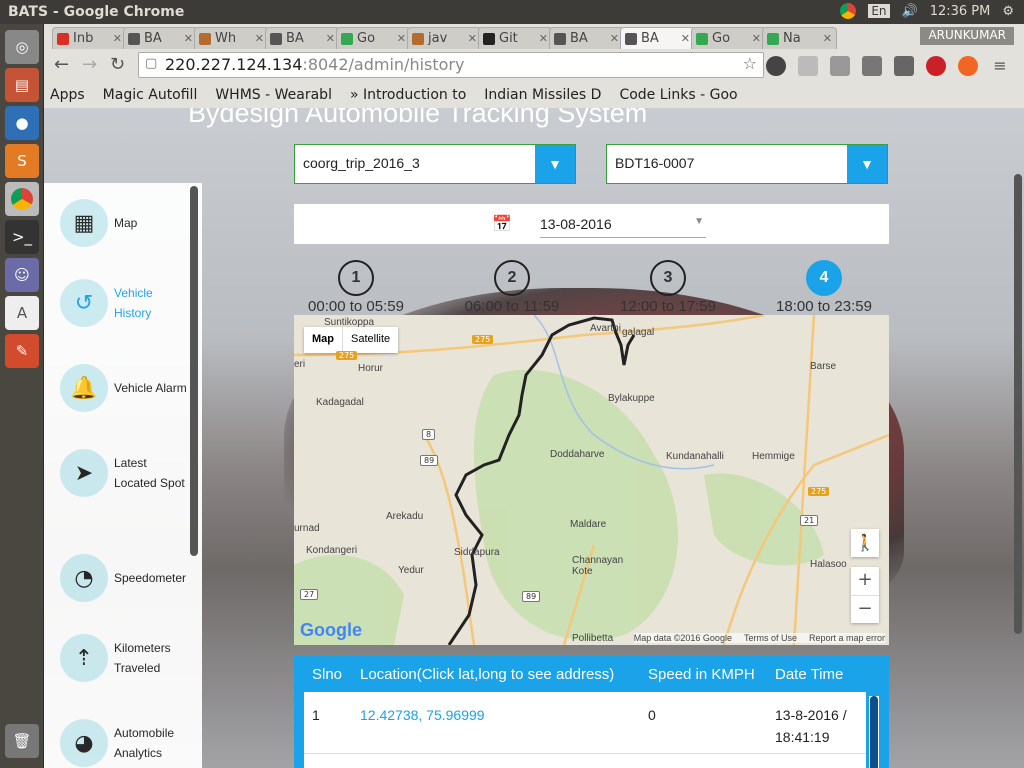  What do you see at coordinates (865, 543) in the screenshot?
I see `street-view-pegman-icon: 🚶` at bounding box center [865, 543].